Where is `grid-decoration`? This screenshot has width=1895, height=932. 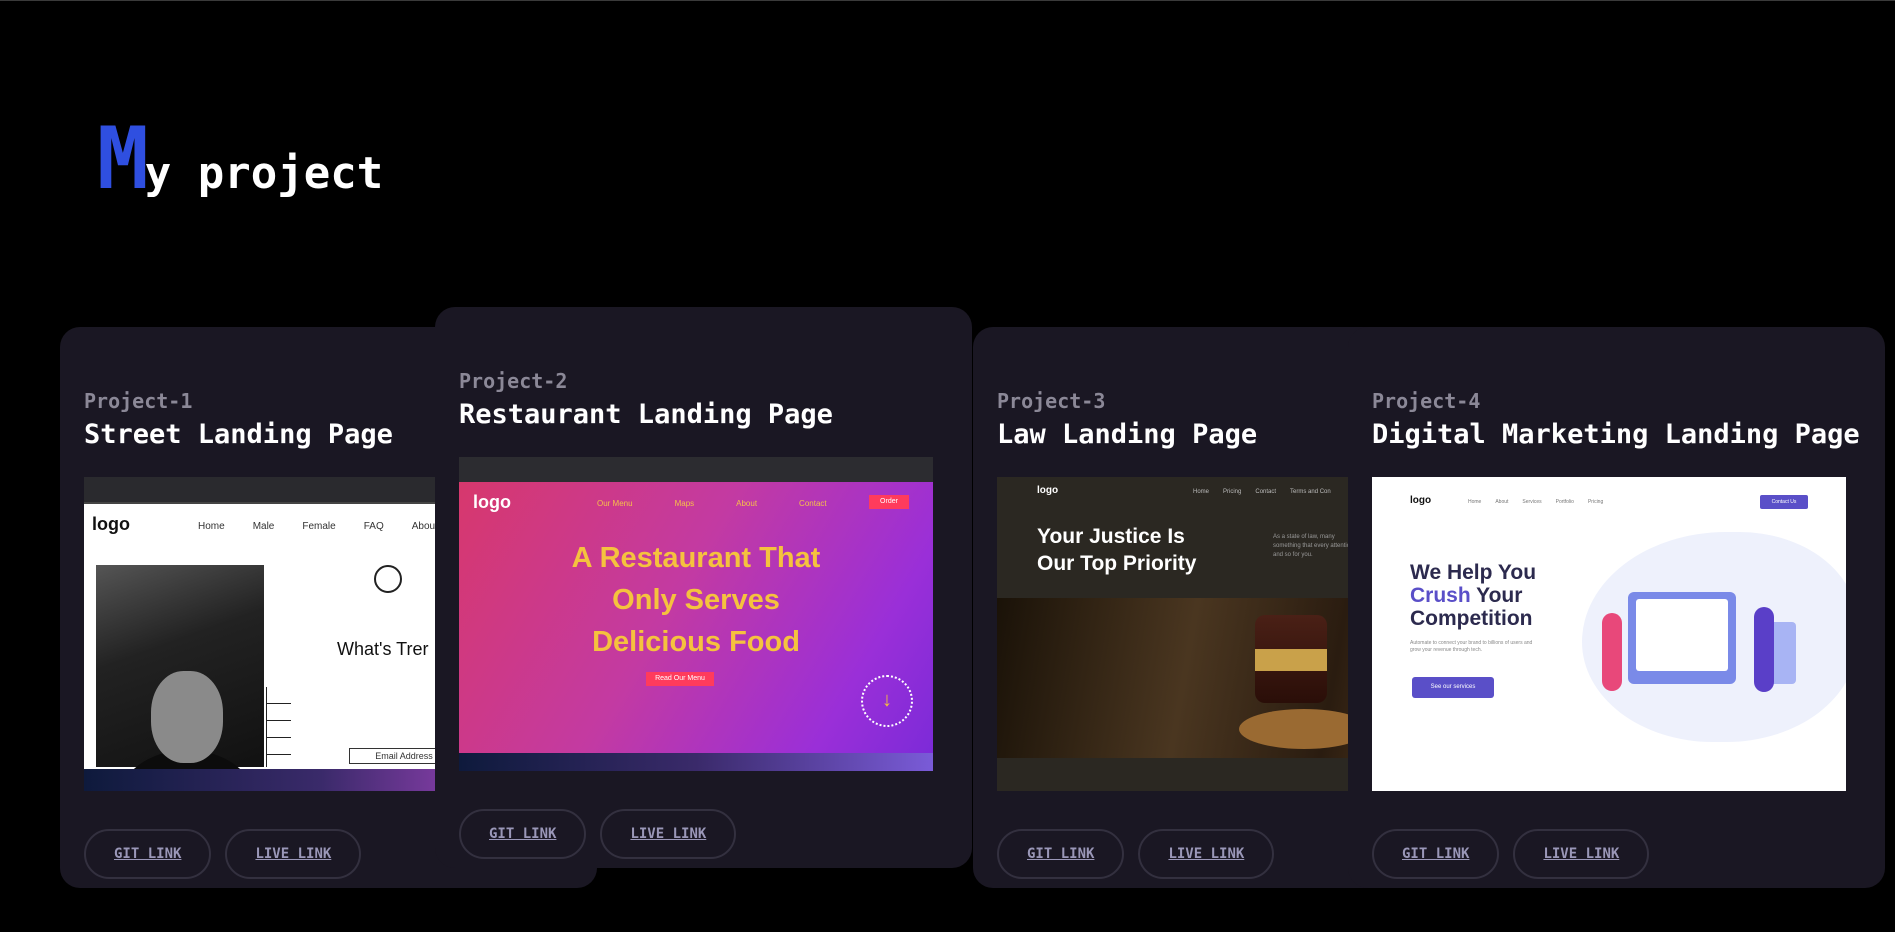 grid-decoration is located at coordinates (278, 727).